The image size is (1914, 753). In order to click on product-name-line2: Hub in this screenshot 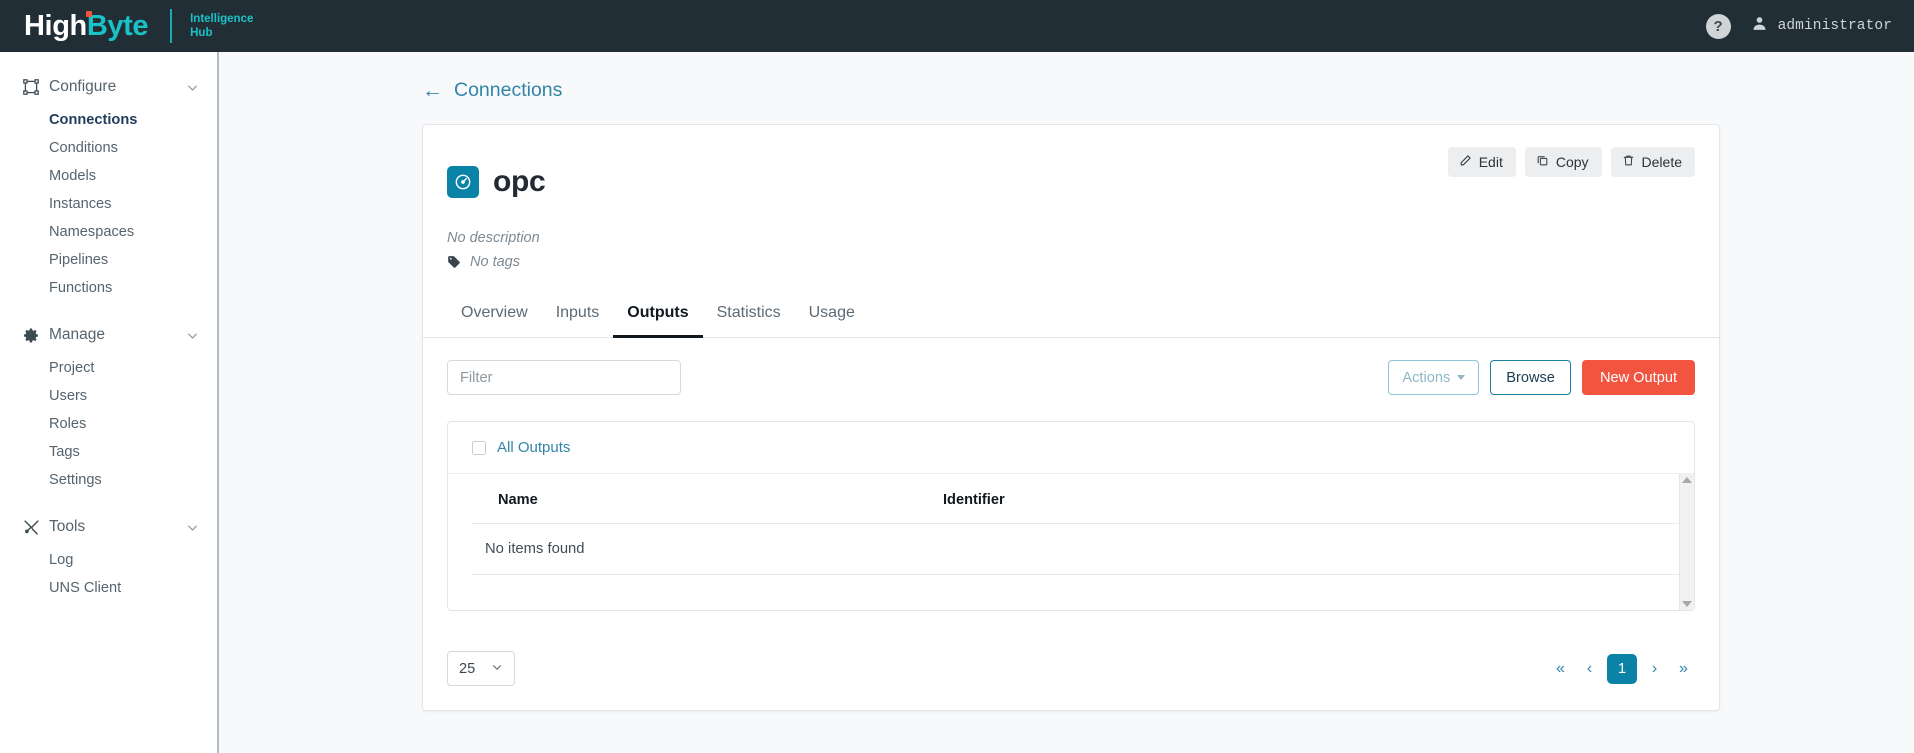, I will do `click(201, 33)`.